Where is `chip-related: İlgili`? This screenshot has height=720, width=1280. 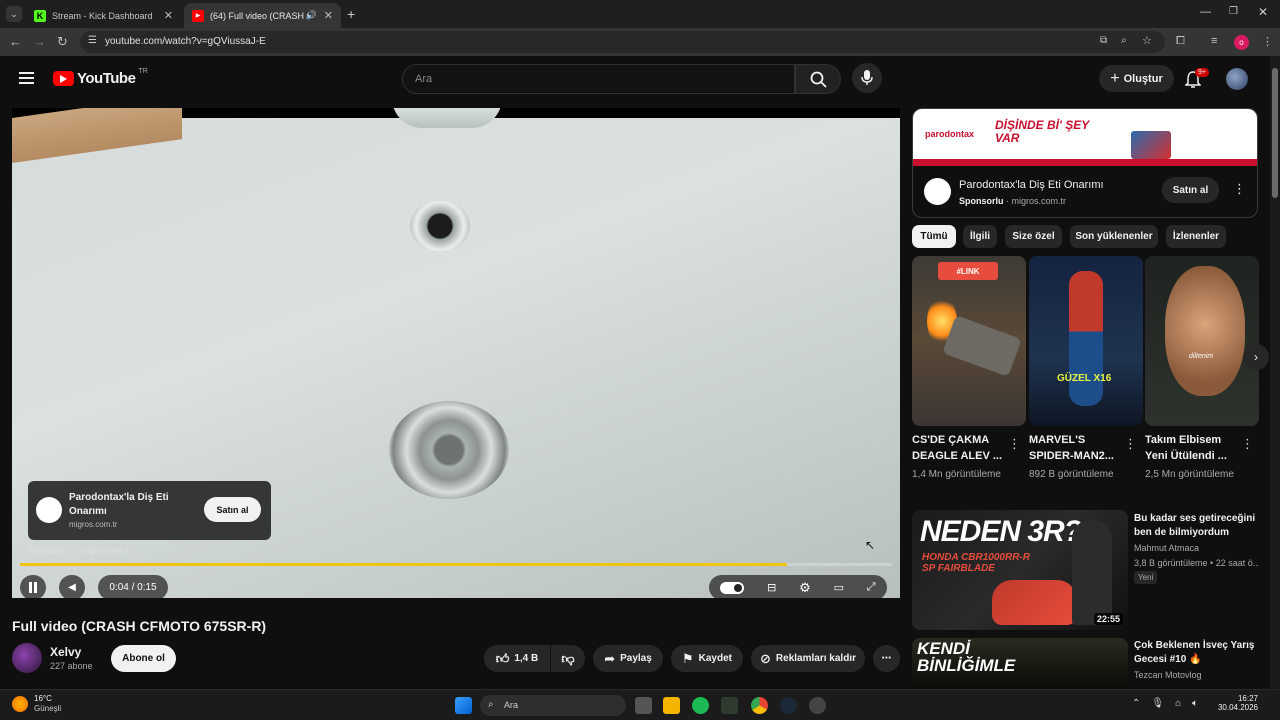 chip-related: İlgili is located at coordinates (980, 236).